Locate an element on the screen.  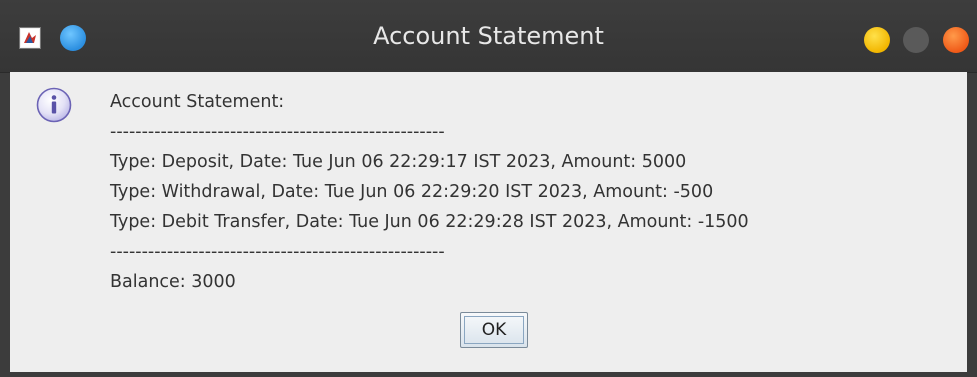
ok-button: OK is located at coordinates (494, 330).